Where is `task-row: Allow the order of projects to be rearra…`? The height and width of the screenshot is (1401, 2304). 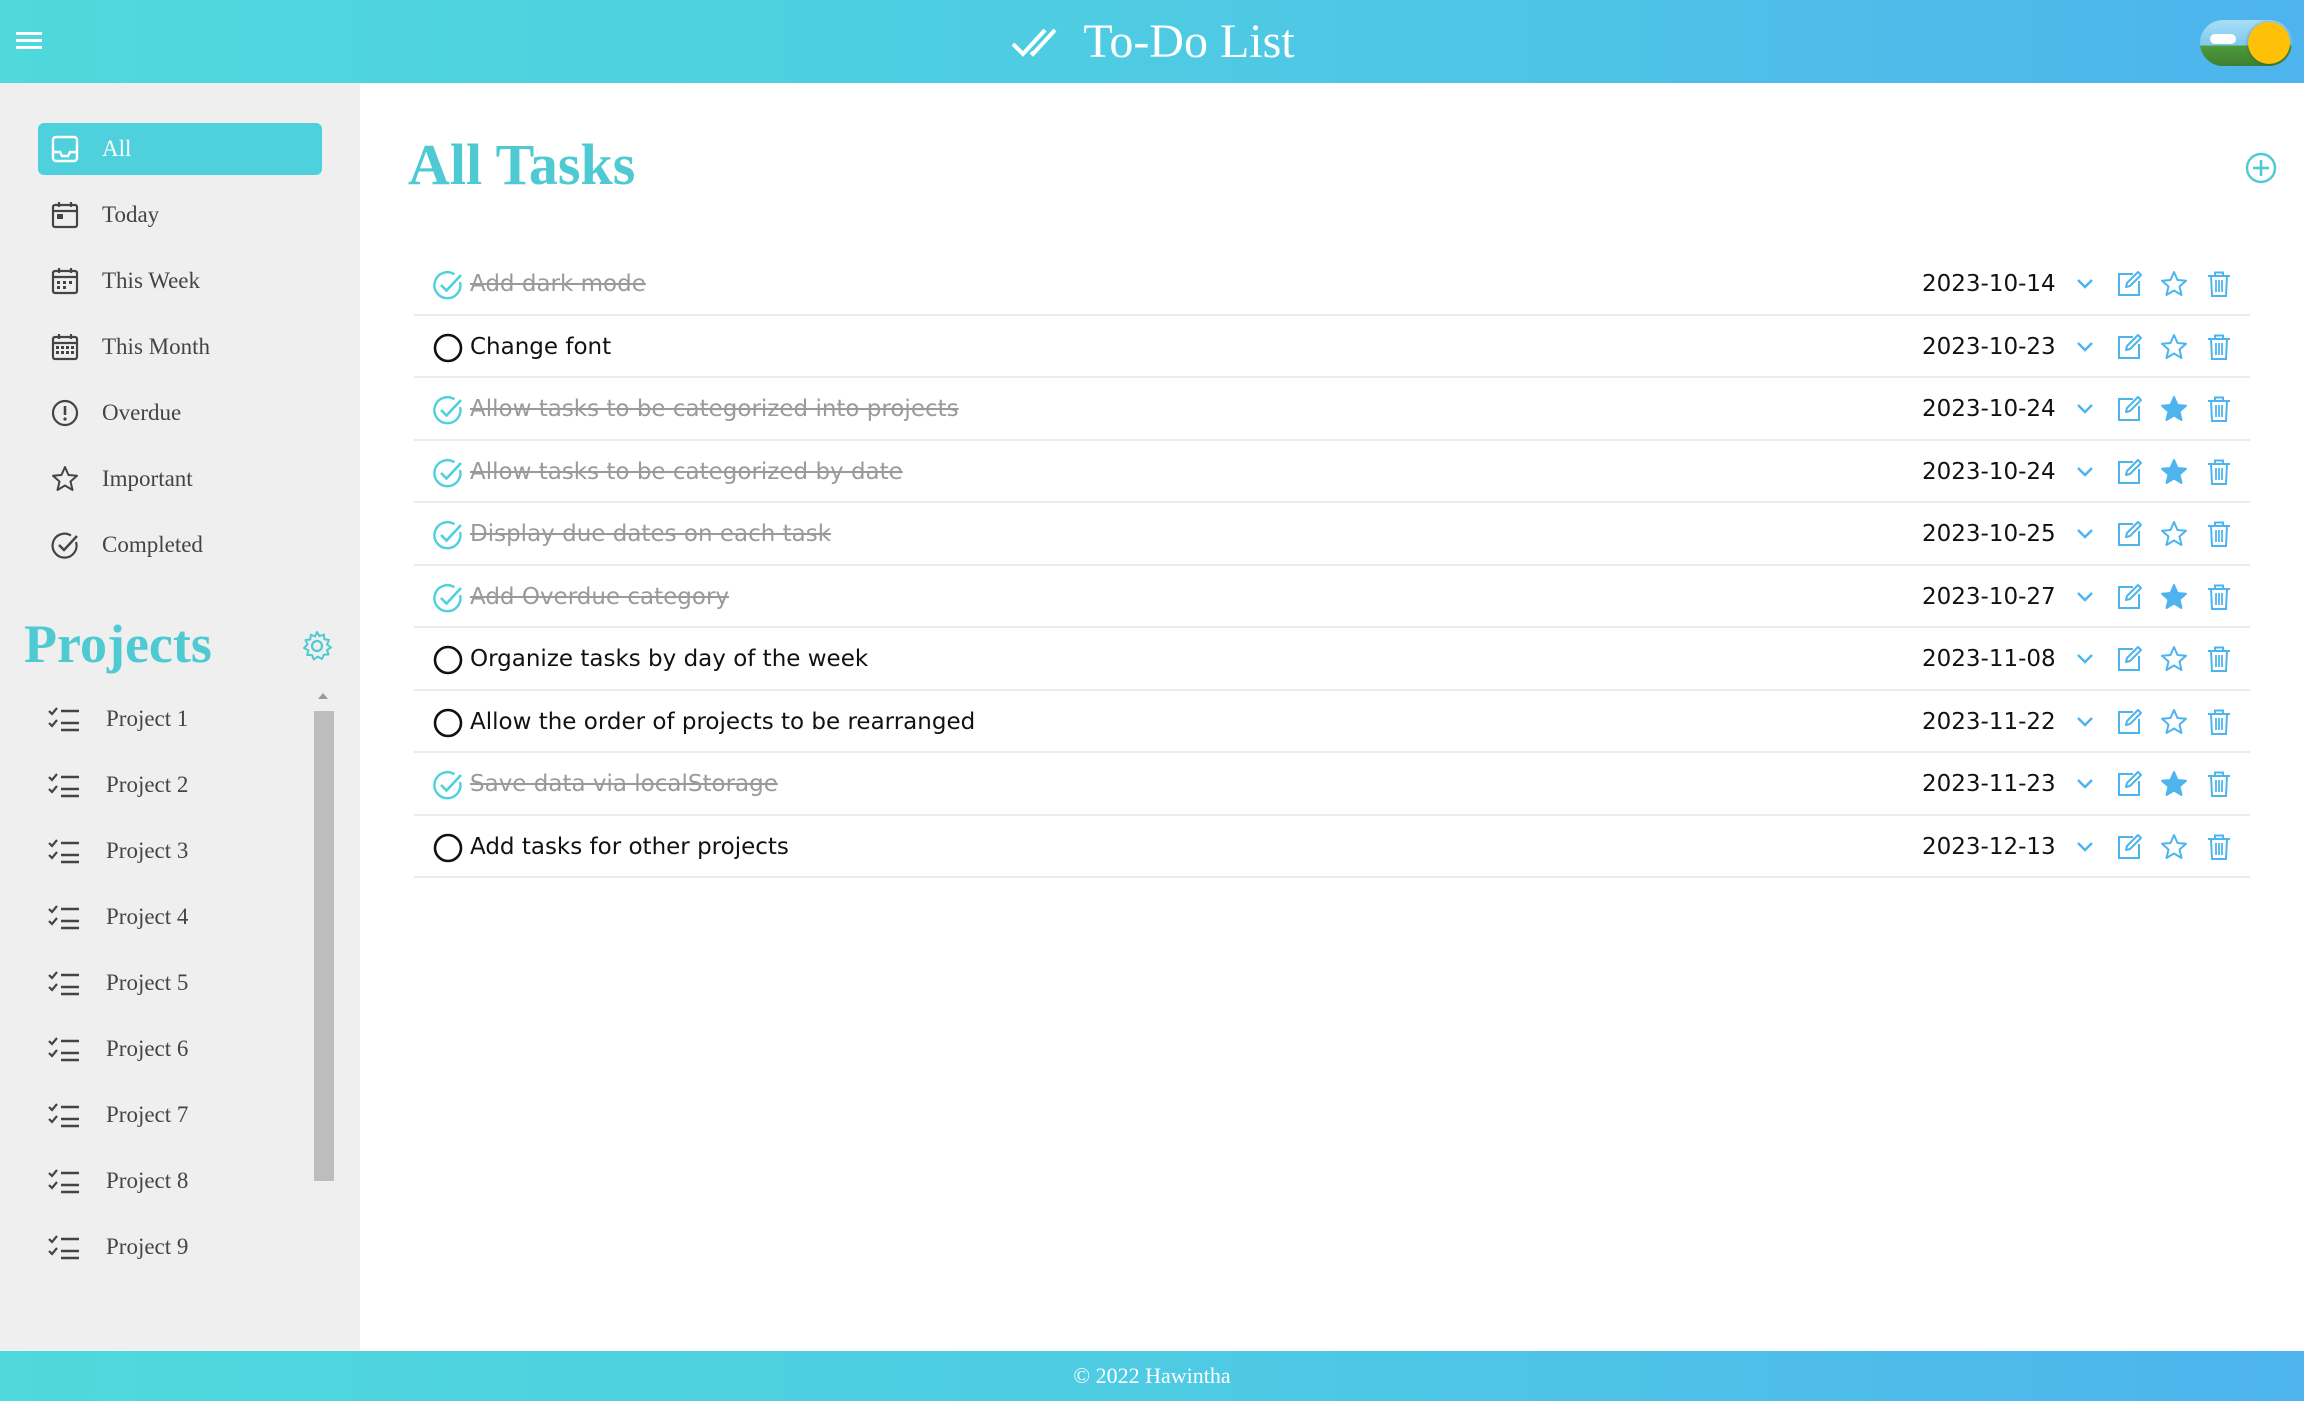 task-row: Allow the order of projects to be rearra… is located at coordinates (1332, 722).